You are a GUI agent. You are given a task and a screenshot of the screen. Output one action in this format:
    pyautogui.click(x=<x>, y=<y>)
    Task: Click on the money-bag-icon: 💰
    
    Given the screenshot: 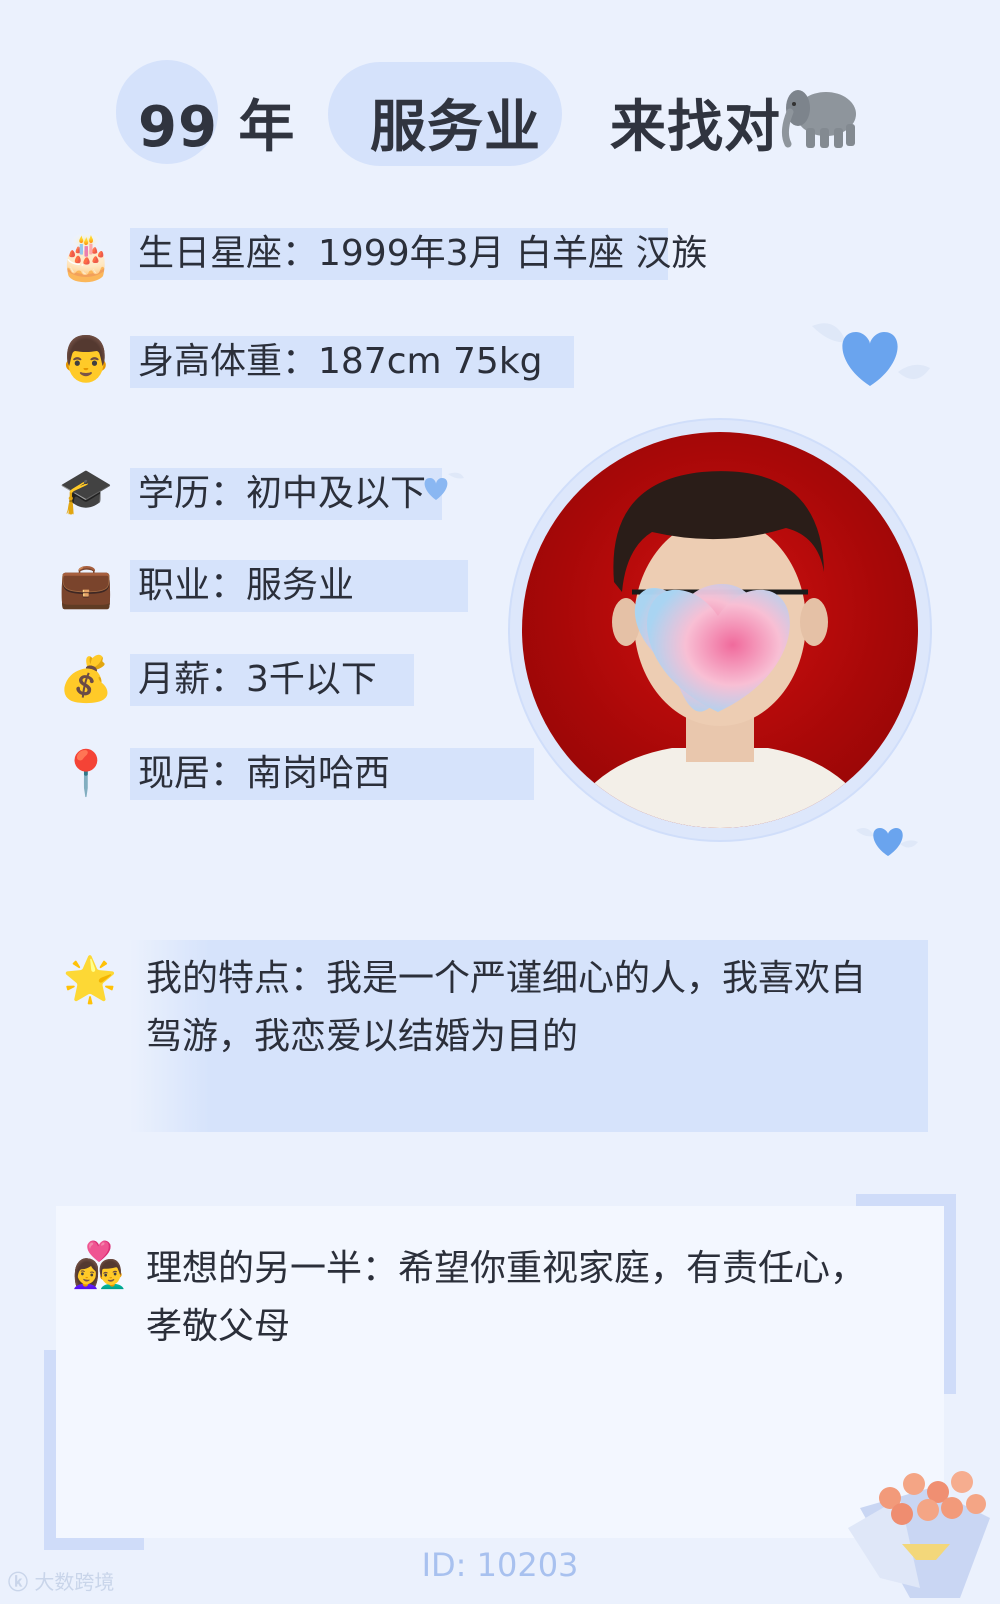 What is the action you would take?
    pyautogui.click(x=86, y=679)
    